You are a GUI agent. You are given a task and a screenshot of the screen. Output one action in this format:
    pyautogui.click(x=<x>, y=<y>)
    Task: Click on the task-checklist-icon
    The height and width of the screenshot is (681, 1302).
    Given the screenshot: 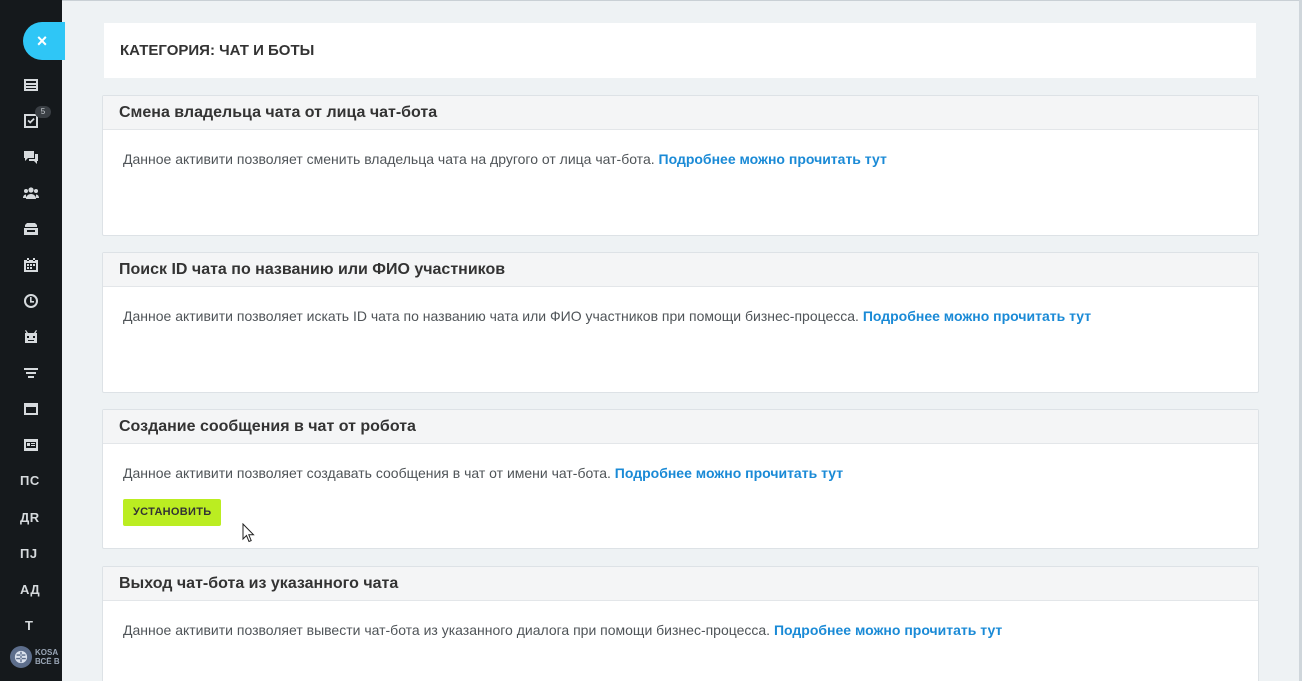 What is the action you would take?
    pyautogui.click(x=31, y=121)
    